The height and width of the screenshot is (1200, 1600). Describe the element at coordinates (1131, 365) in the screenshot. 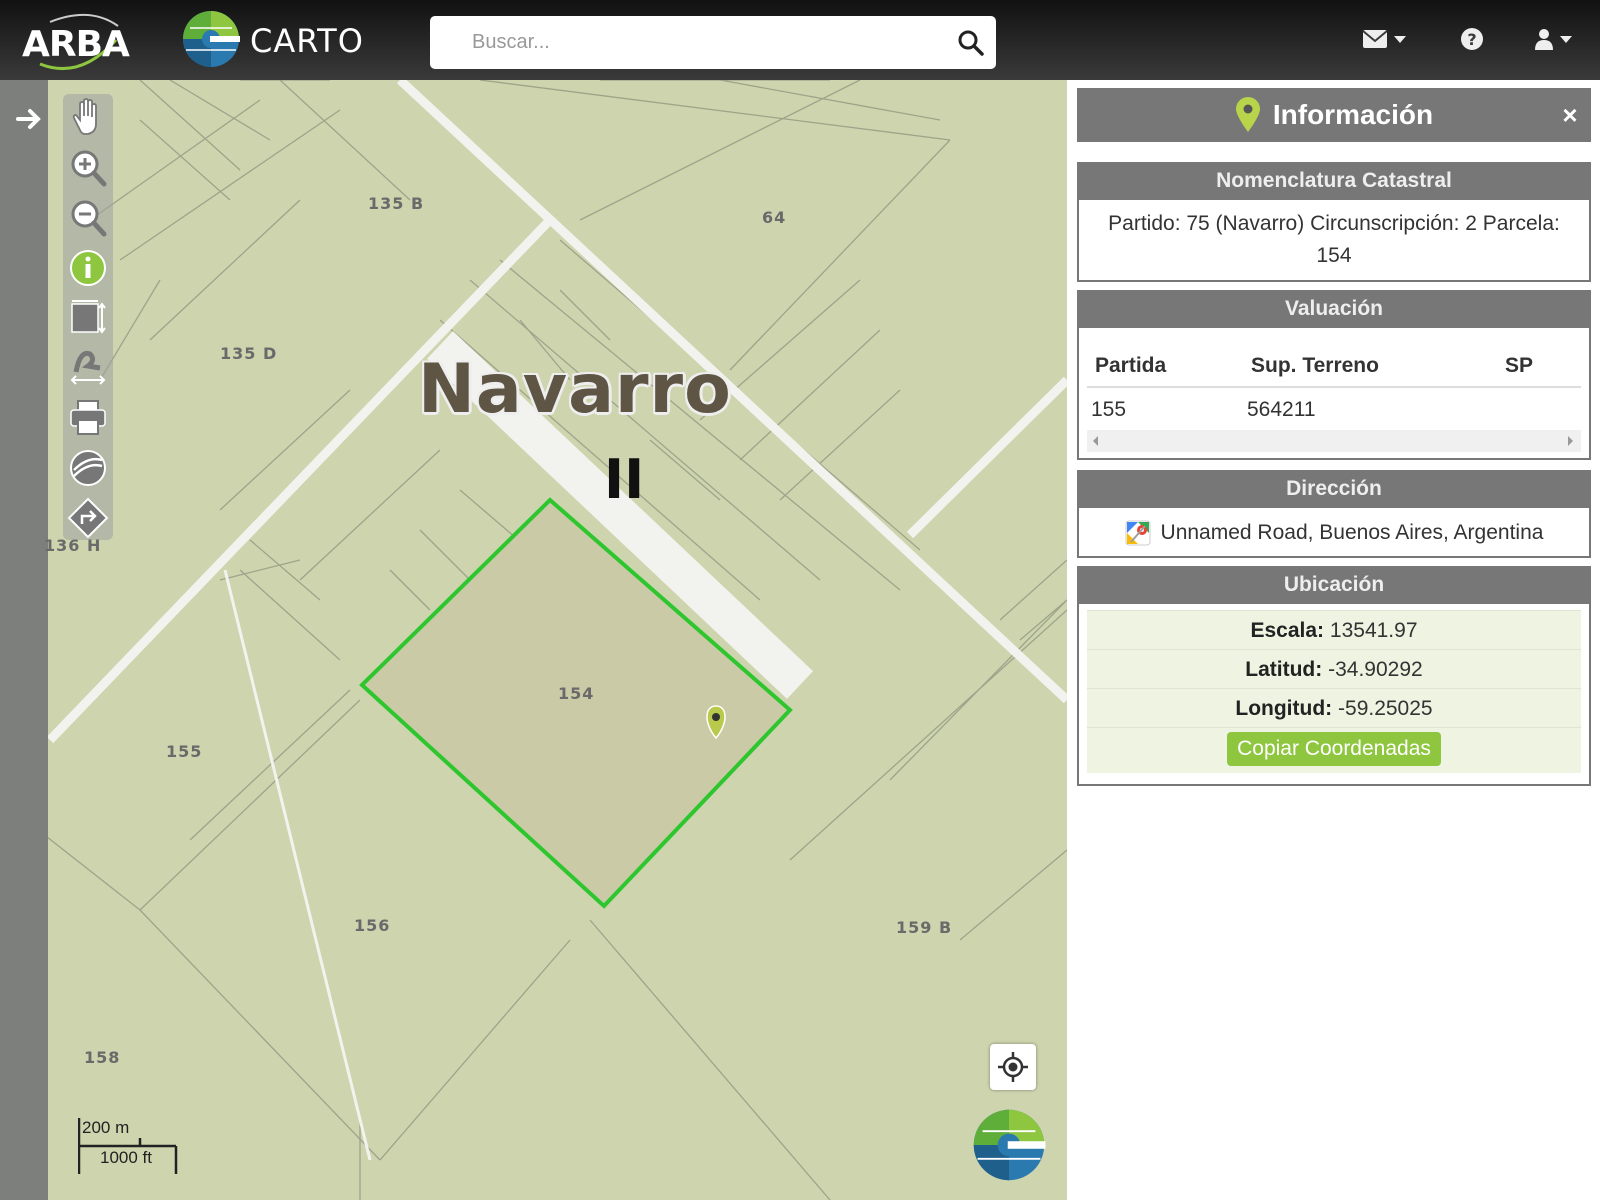

I see `column-header-partida: Partida` at that location.